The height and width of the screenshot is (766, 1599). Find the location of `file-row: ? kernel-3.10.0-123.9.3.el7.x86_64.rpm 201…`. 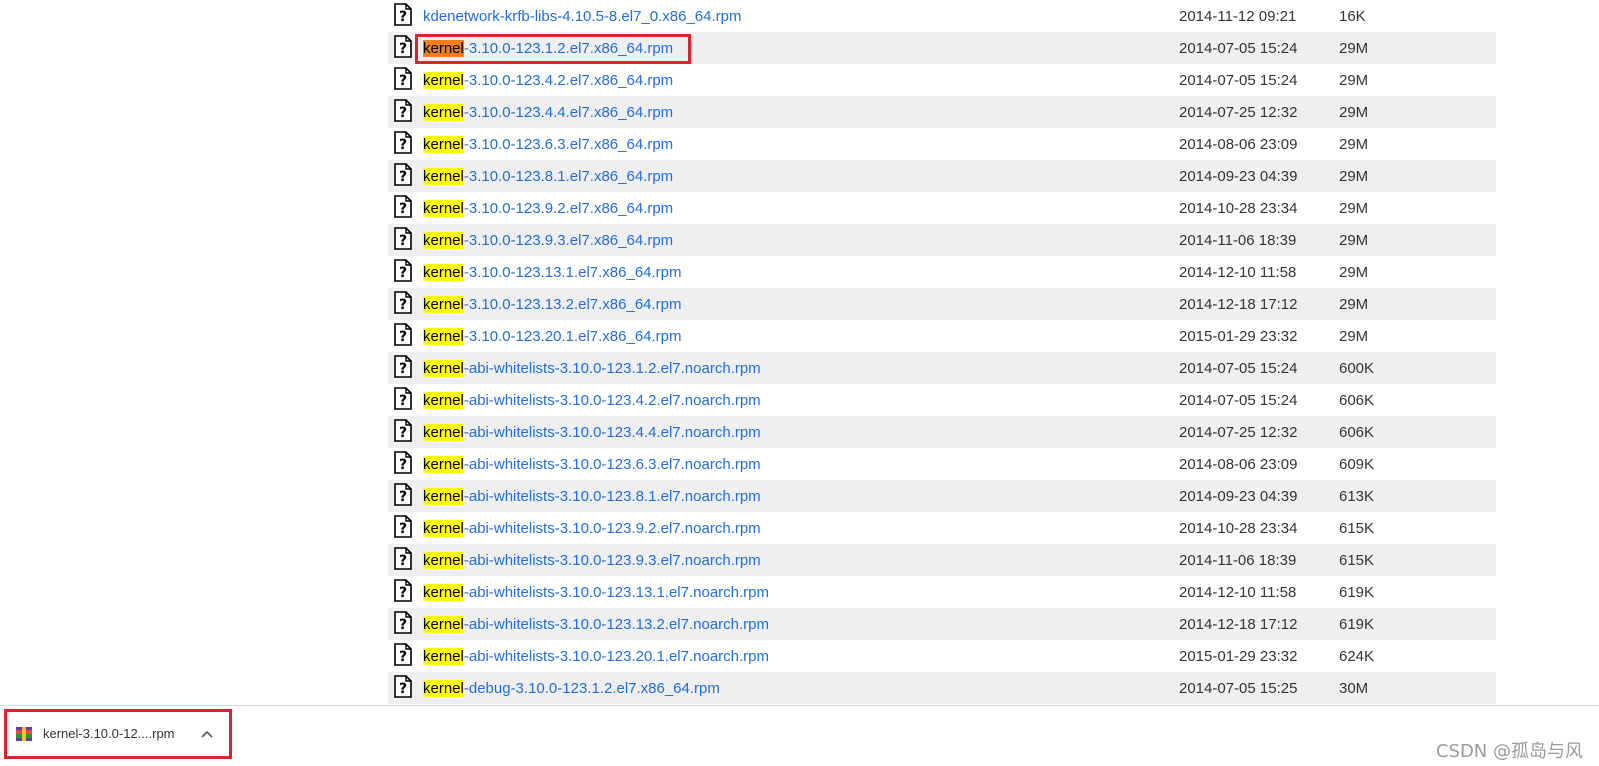

file-row: ? kernel-3.10.0-123.9.3.el7.x86_64.rpm 201… is located at coordinates (942, 240).